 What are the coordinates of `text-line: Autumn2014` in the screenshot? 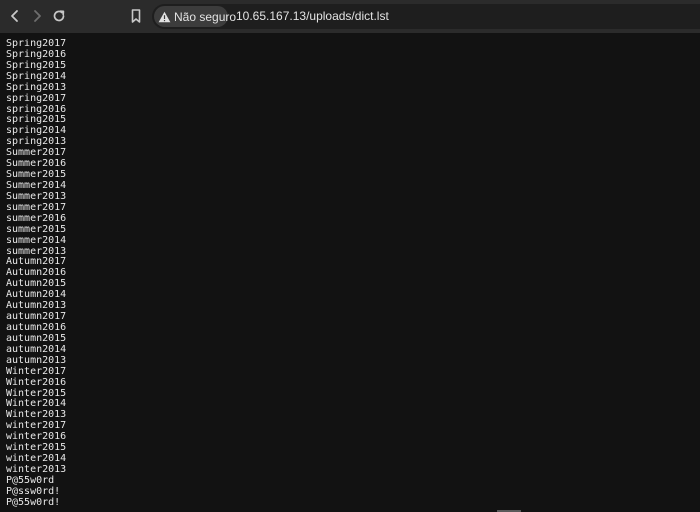 It's located at (36, 295).